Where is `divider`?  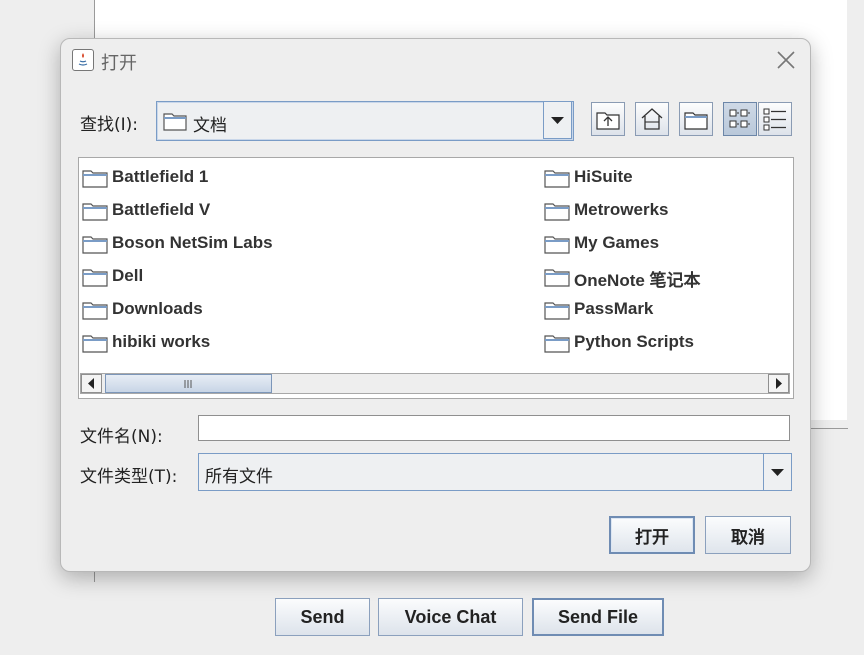
divider is located at coordinates (828, 428).